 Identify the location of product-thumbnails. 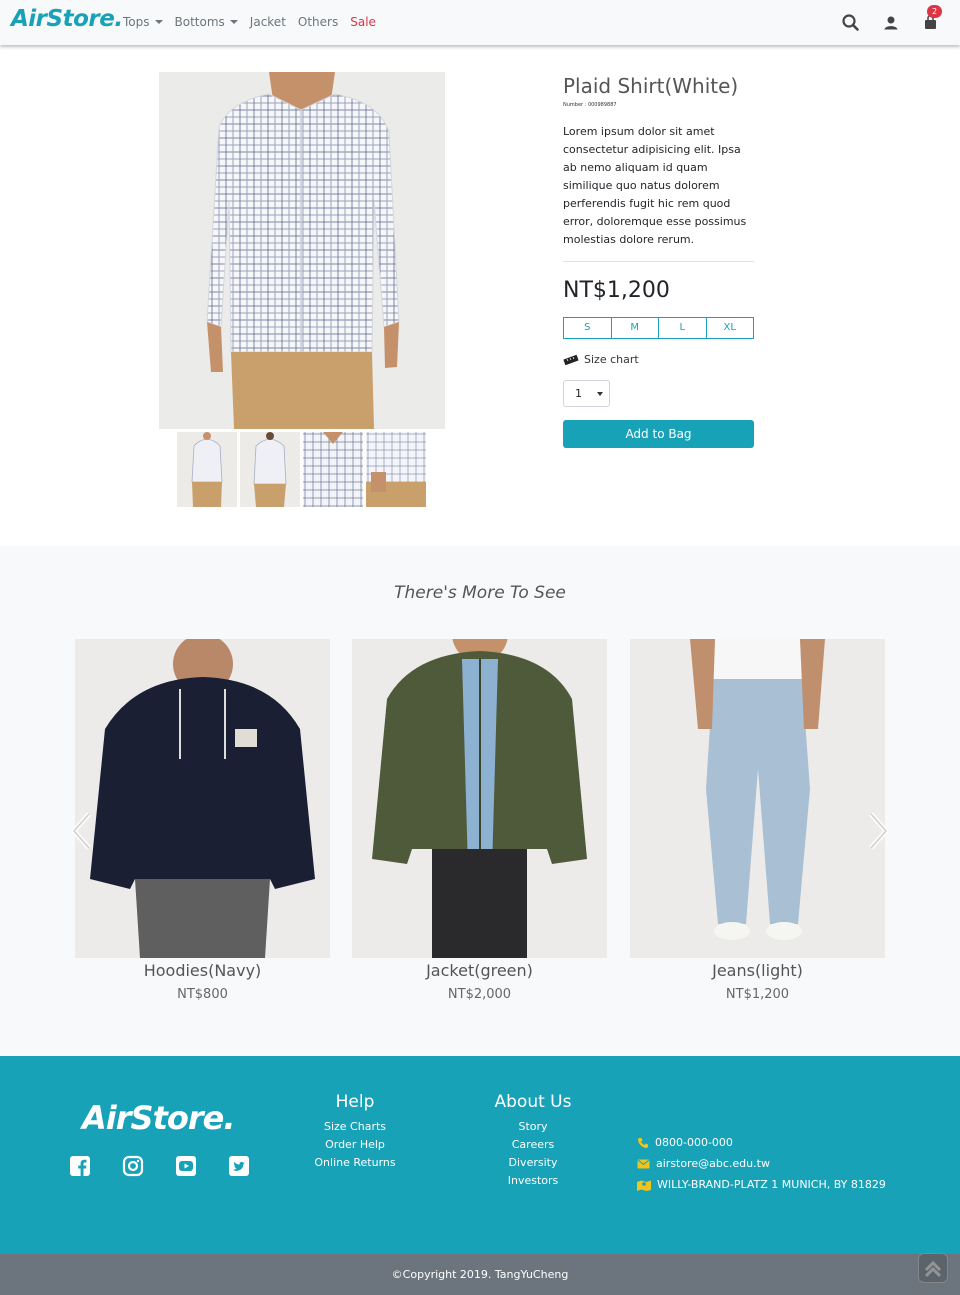
(303, 469).